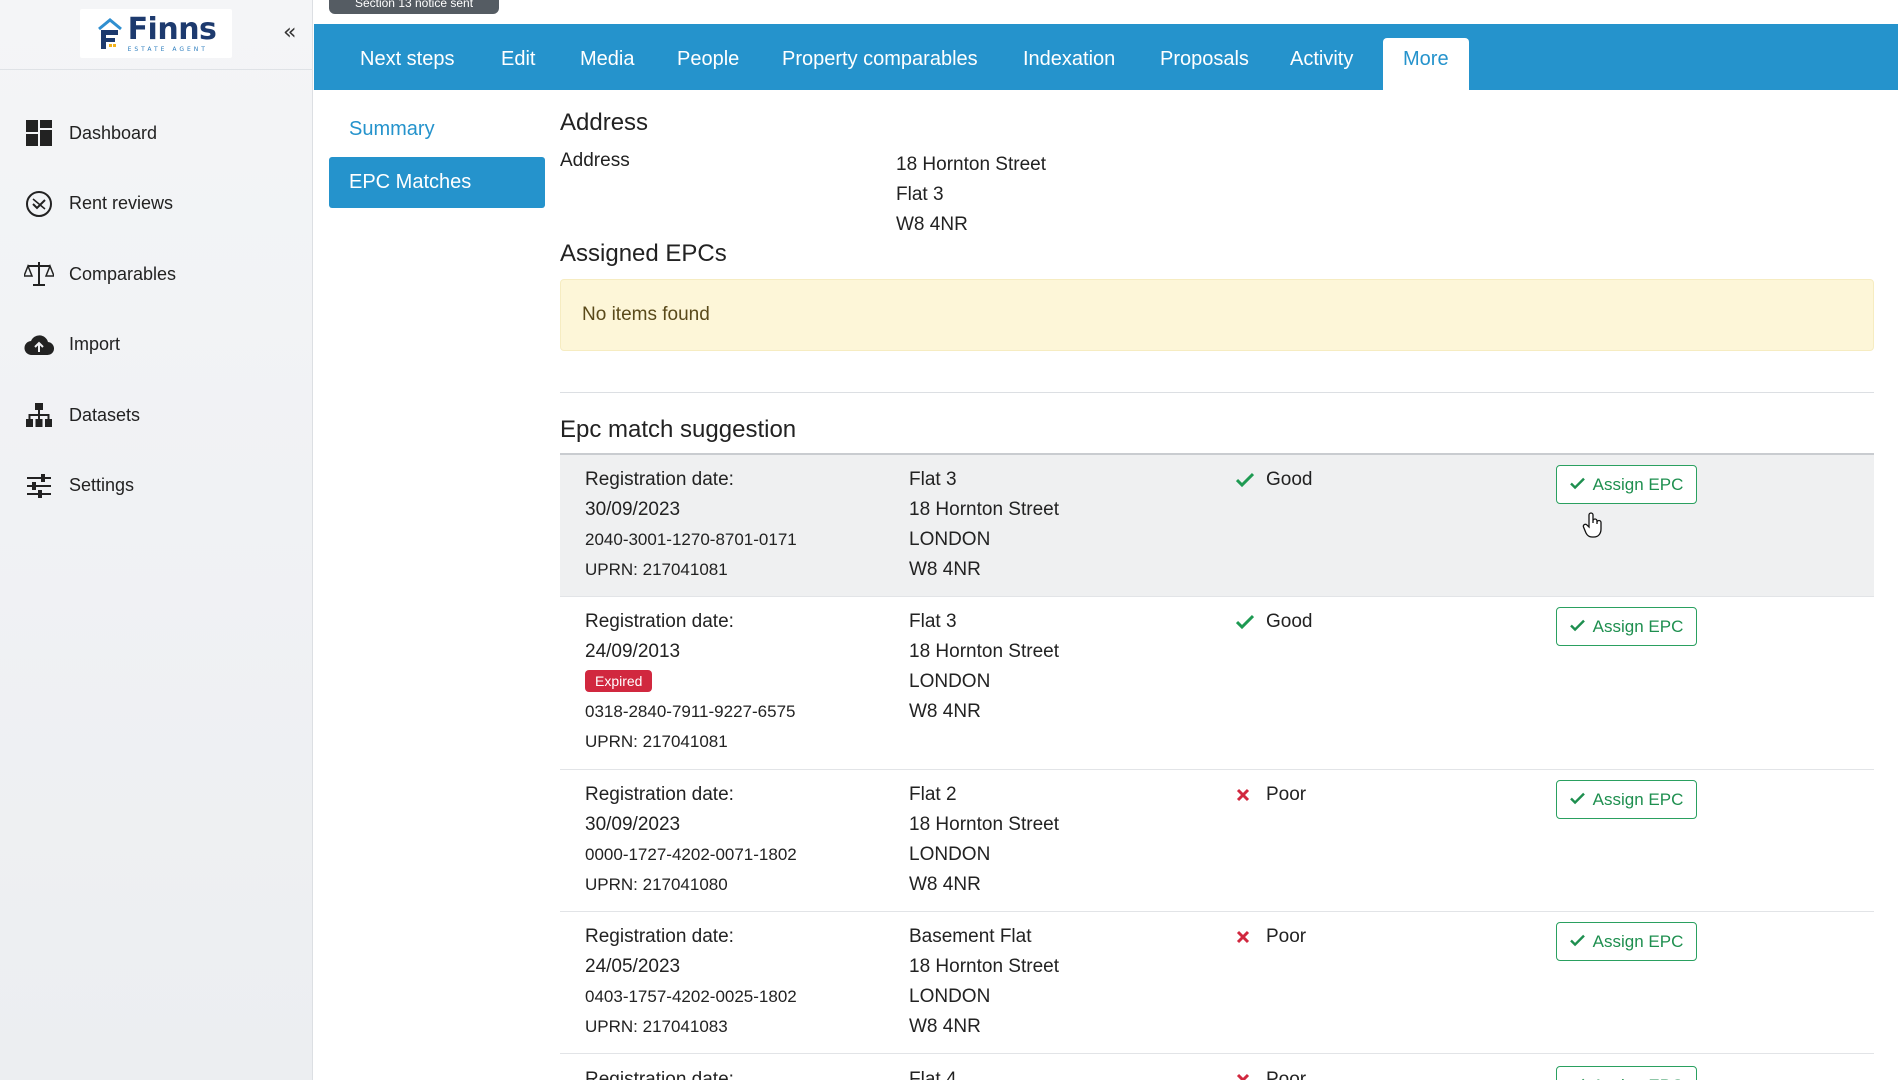 The height and width of the screenshot is (1080, 1898). What do you see at coordinates (607, 64) in the screenshot?
I see `tab-media: Media` at bounding box center [607, 64].